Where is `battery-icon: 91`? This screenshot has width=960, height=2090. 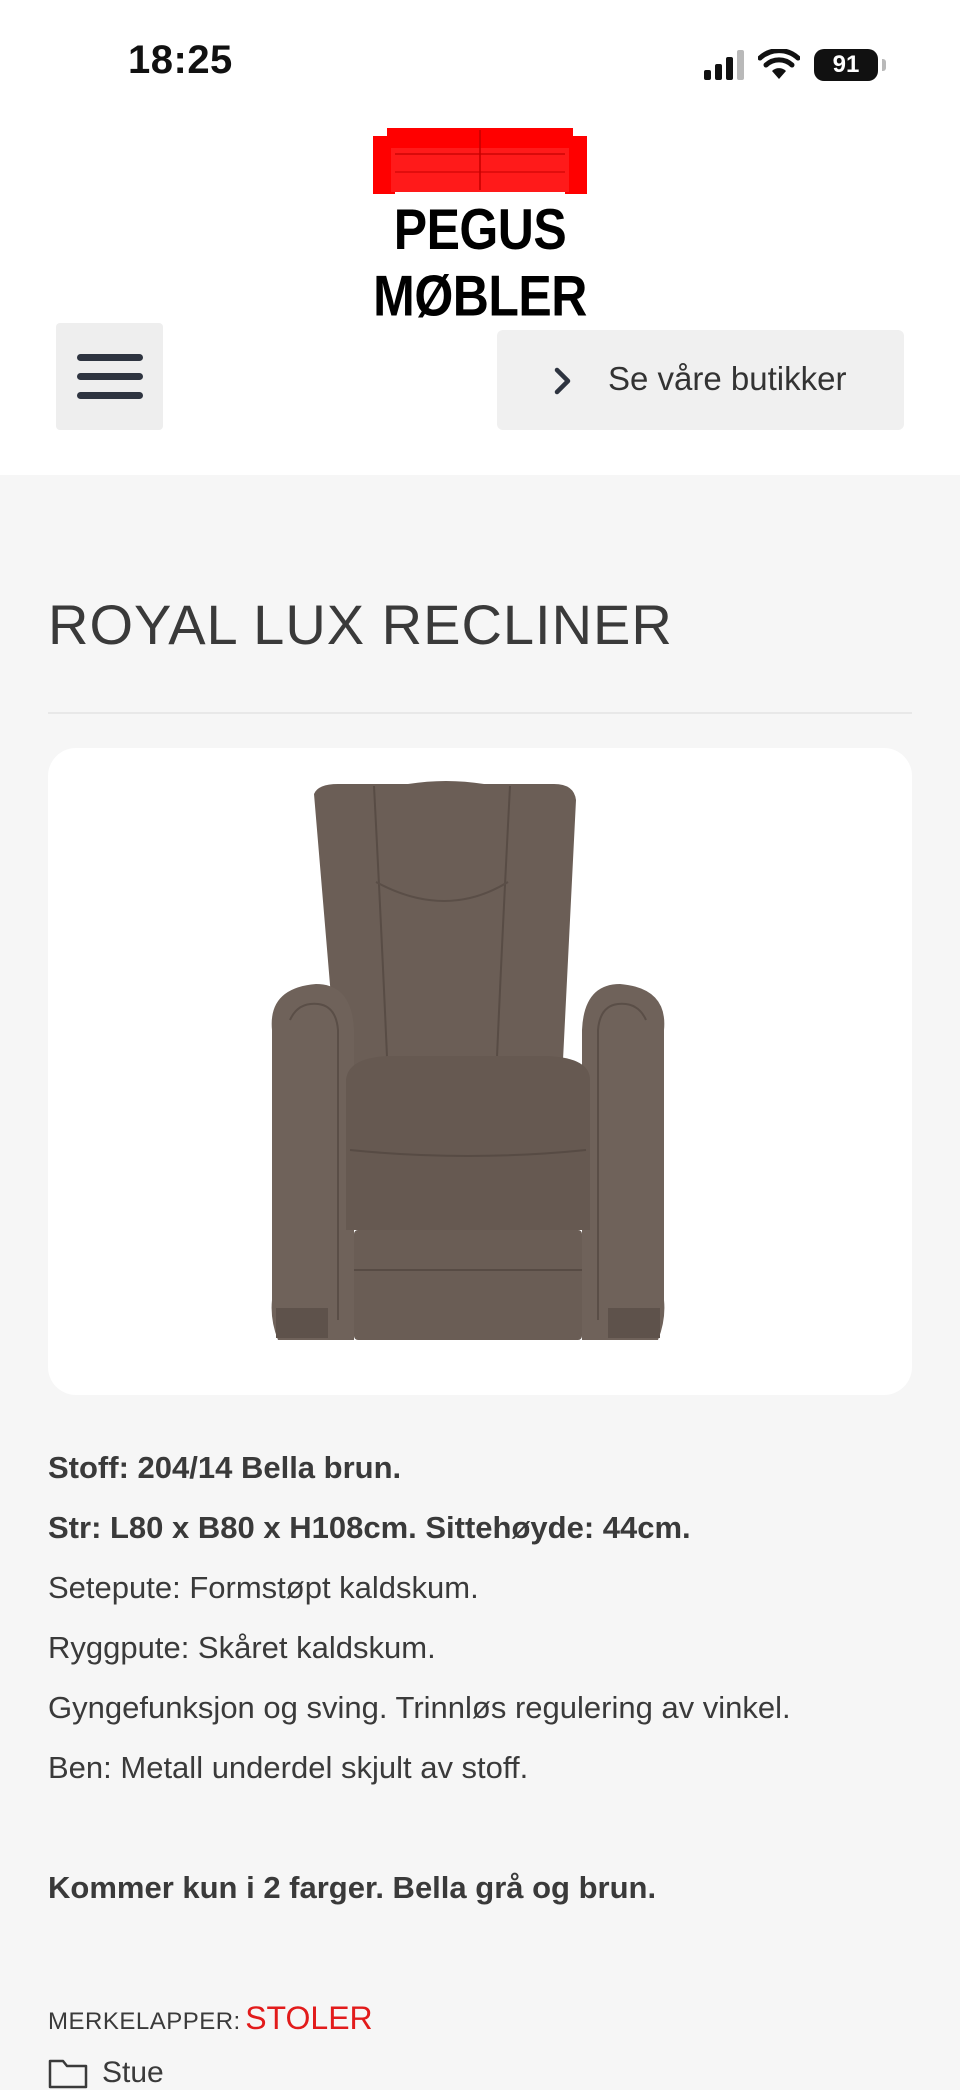 battery-icon: 91 is located at coordinates (850, 65).